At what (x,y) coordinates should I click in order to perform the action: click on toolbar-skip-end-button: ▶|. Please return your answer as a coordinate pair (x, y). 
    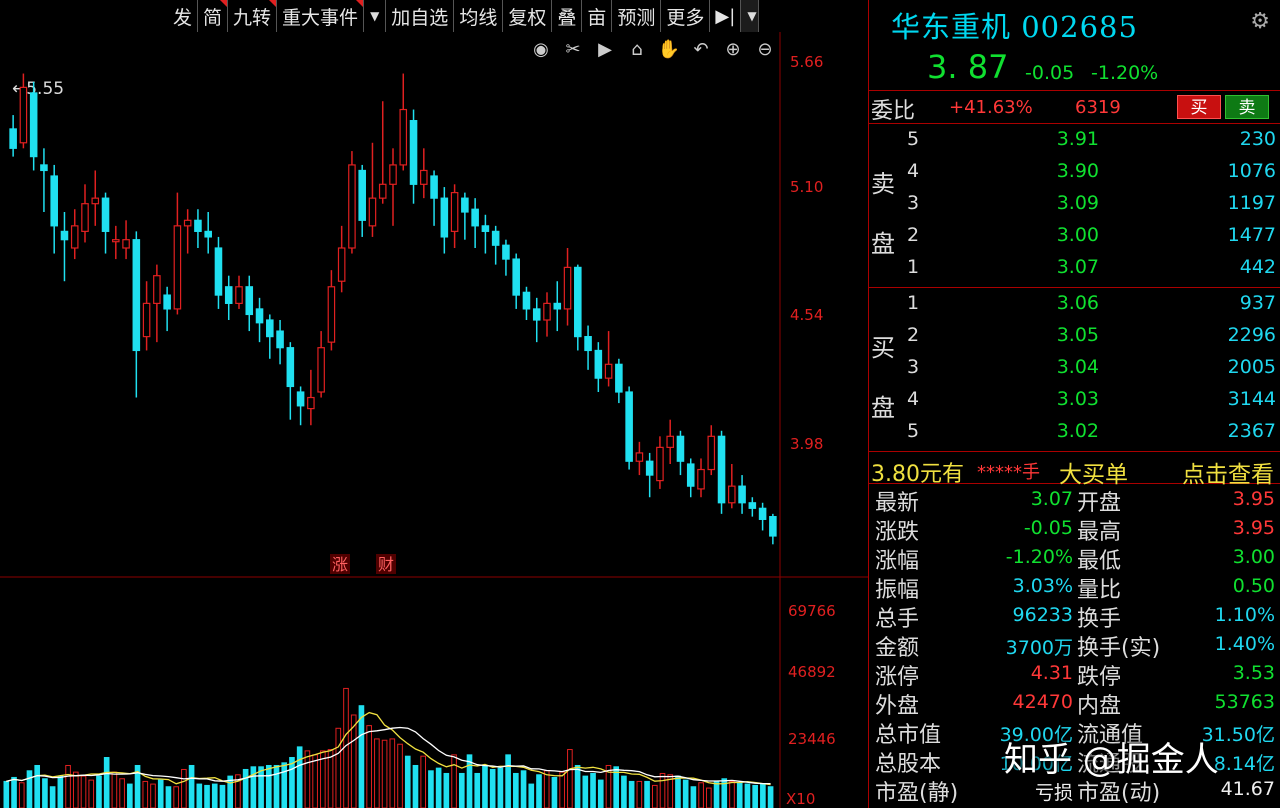
    Looking at the image, I should click on (726, 16).